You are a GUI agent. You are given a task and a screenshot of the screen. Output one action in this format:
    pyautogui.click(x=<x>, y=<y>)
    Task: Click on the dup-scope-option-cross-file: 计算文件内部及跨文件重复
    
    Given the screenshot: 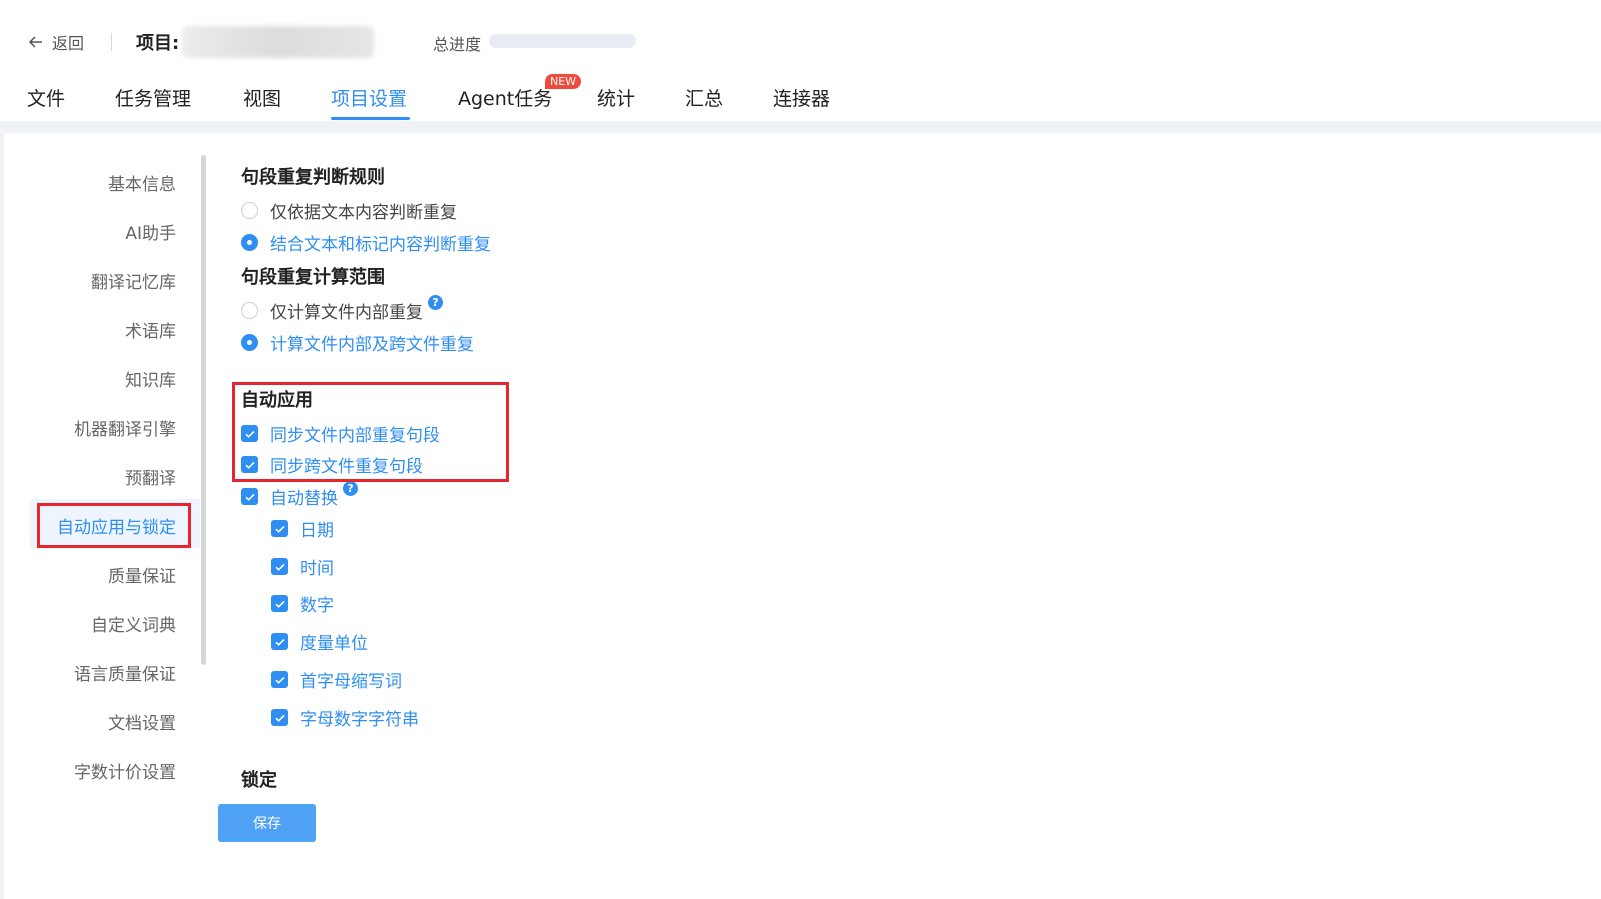 What is the action you would take?
    pyautogui.click(x=357, y=342)
    